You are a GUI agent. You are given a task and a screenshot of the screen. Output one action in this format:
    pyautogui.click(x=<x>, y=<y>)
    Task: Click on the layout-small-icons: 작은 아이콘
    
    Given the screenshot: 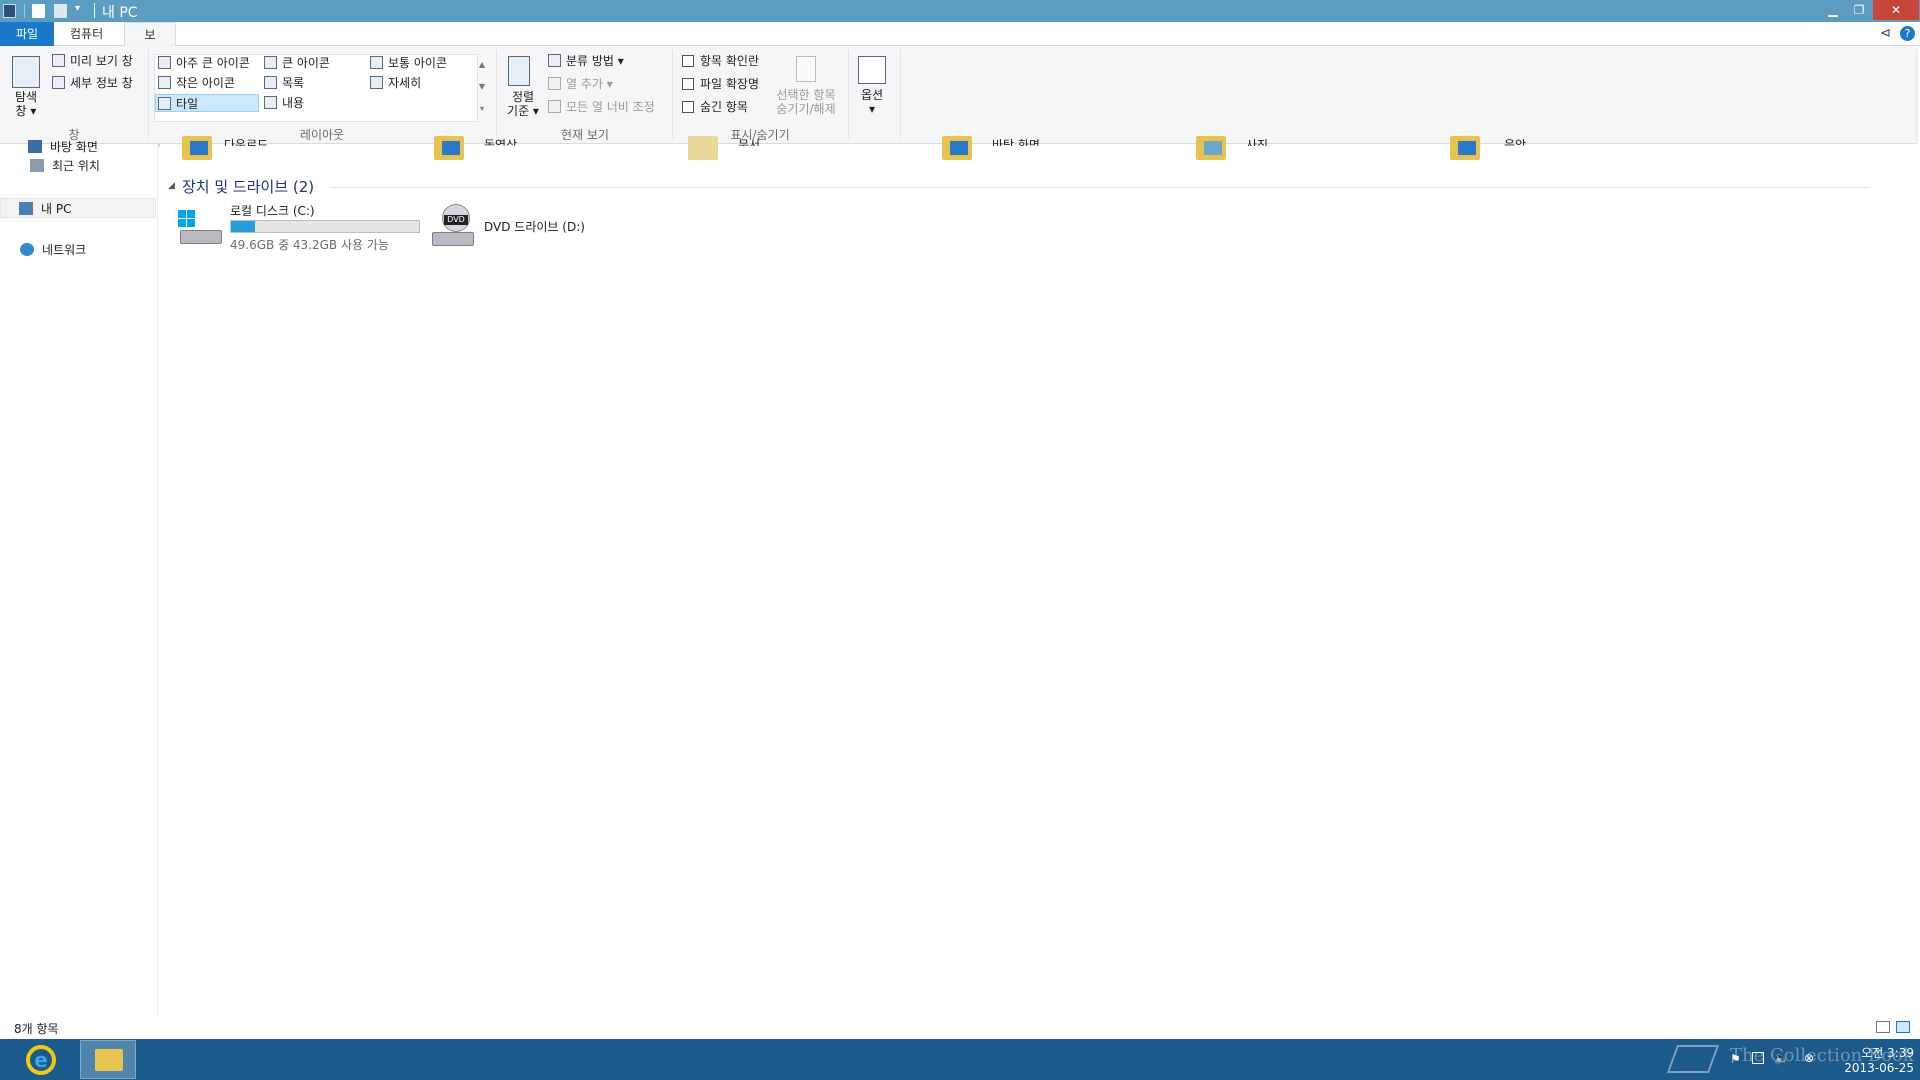 What is the action you would take?
    pyautogui.click(x=196, y=83)
    